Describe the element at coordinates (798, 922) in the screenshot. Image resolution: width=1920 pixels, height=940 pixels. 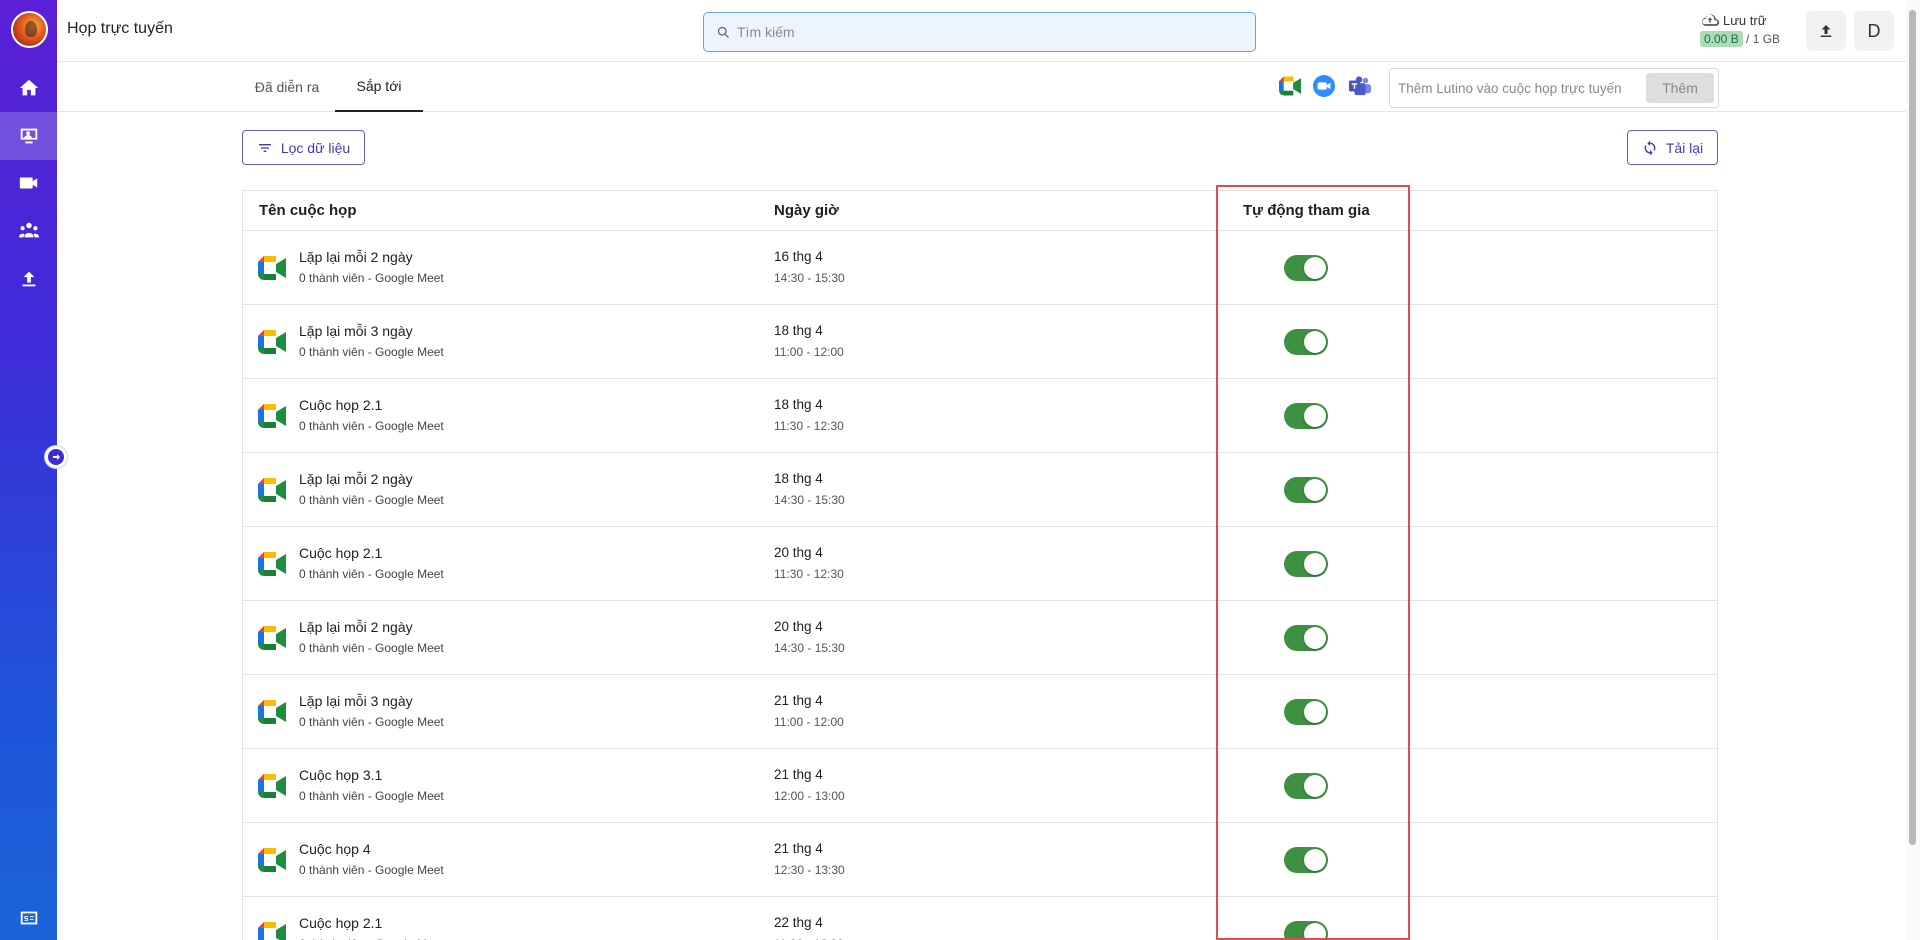
I see `meeting-date: 22 thg 4` at that location.